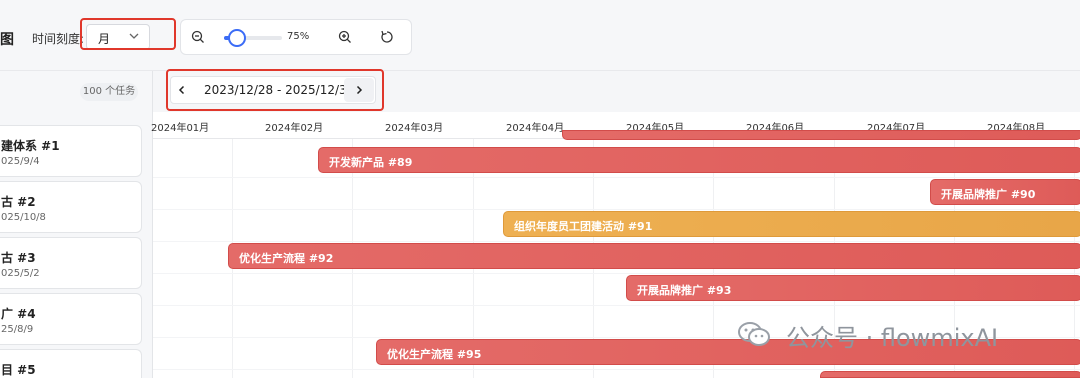  Describe the element at coordinates (30, 146) in the screenshot. I see `task-card-title: 建体系 #1` at that location.